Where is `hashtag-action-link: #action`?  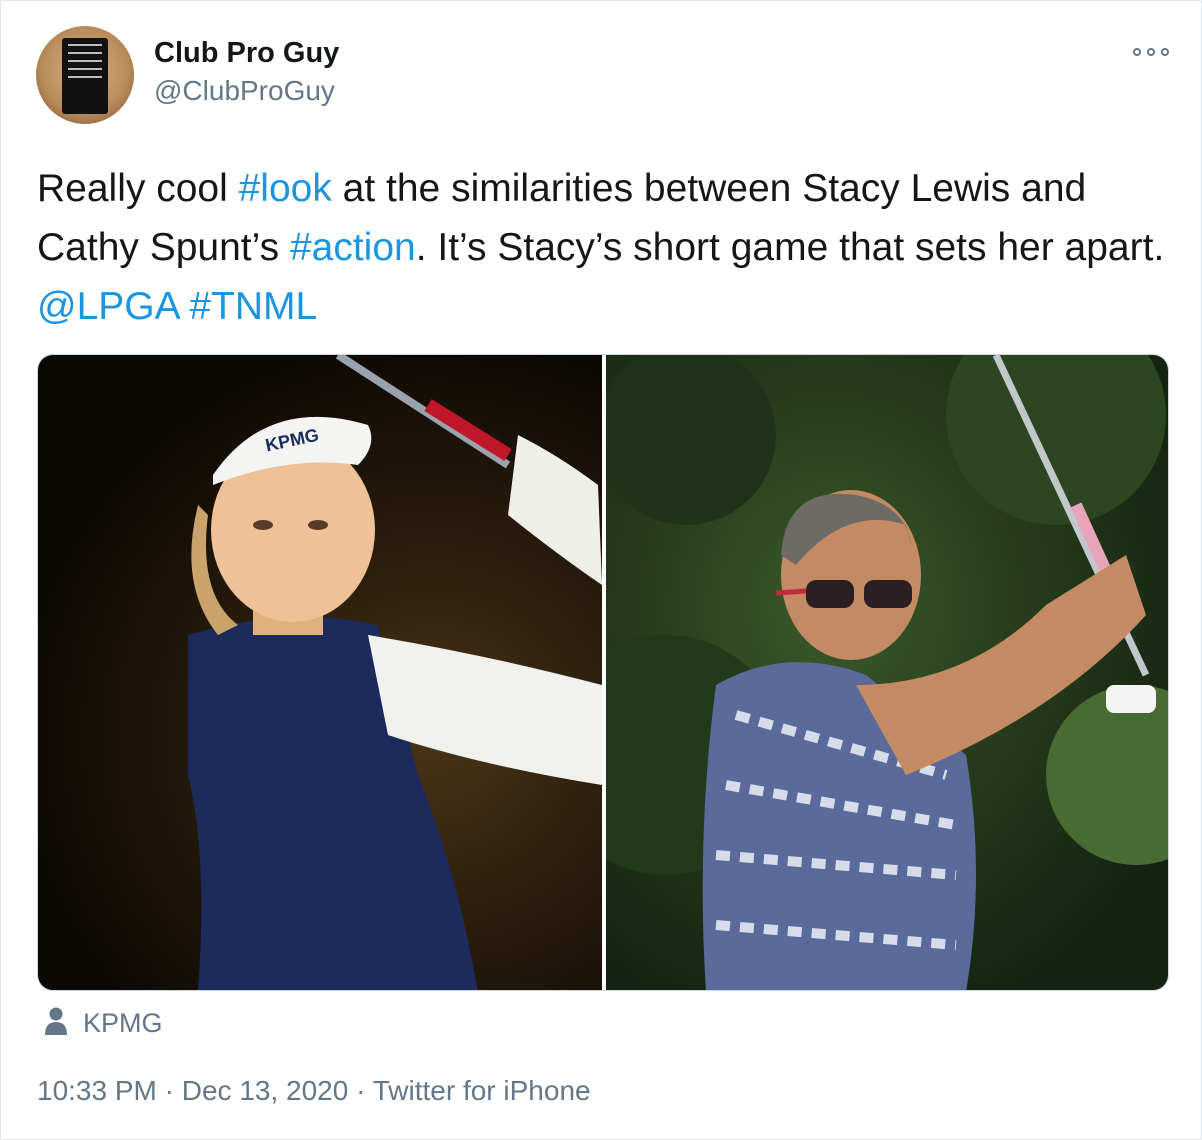 hashtag-action-link: #action is located at coordinates (353, 247).